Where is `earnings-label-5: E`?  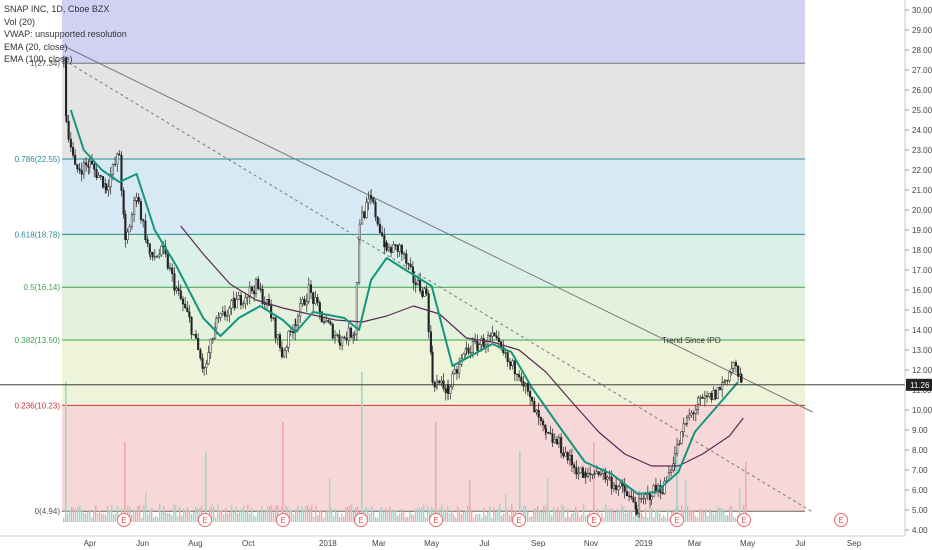 earnings-label-5: E is located at coordinates (518, 520).